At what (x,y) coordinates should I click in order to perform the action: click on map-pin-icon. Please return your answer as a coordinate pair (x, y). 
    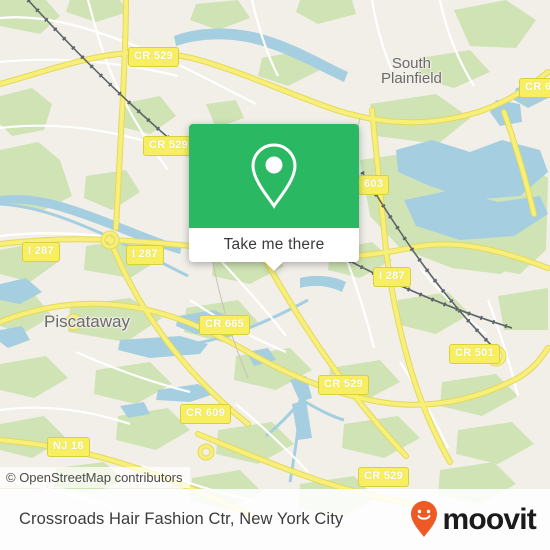
    Looking at the image, I should click on (274, 176).